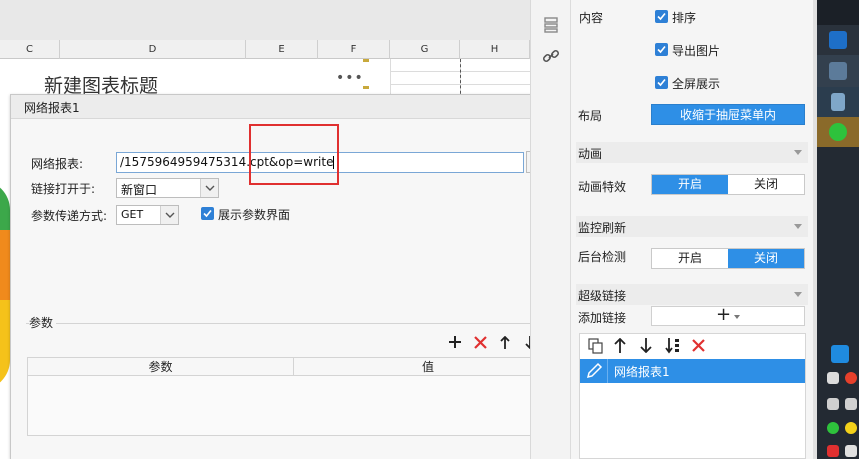 This screenshot has width=859, height=459. Describe the element at coordinates (63, 189) in the screenshot. I see `open-in-label: 链接打开于:` at that location.